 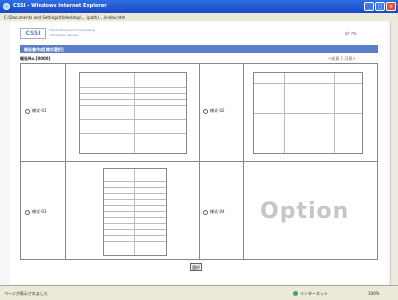 What do you see at coordinates (60, 6) in the screenshot?
I see `window-title: CSSI - Windows Internet Explorer` at bounding box center [60, 6].